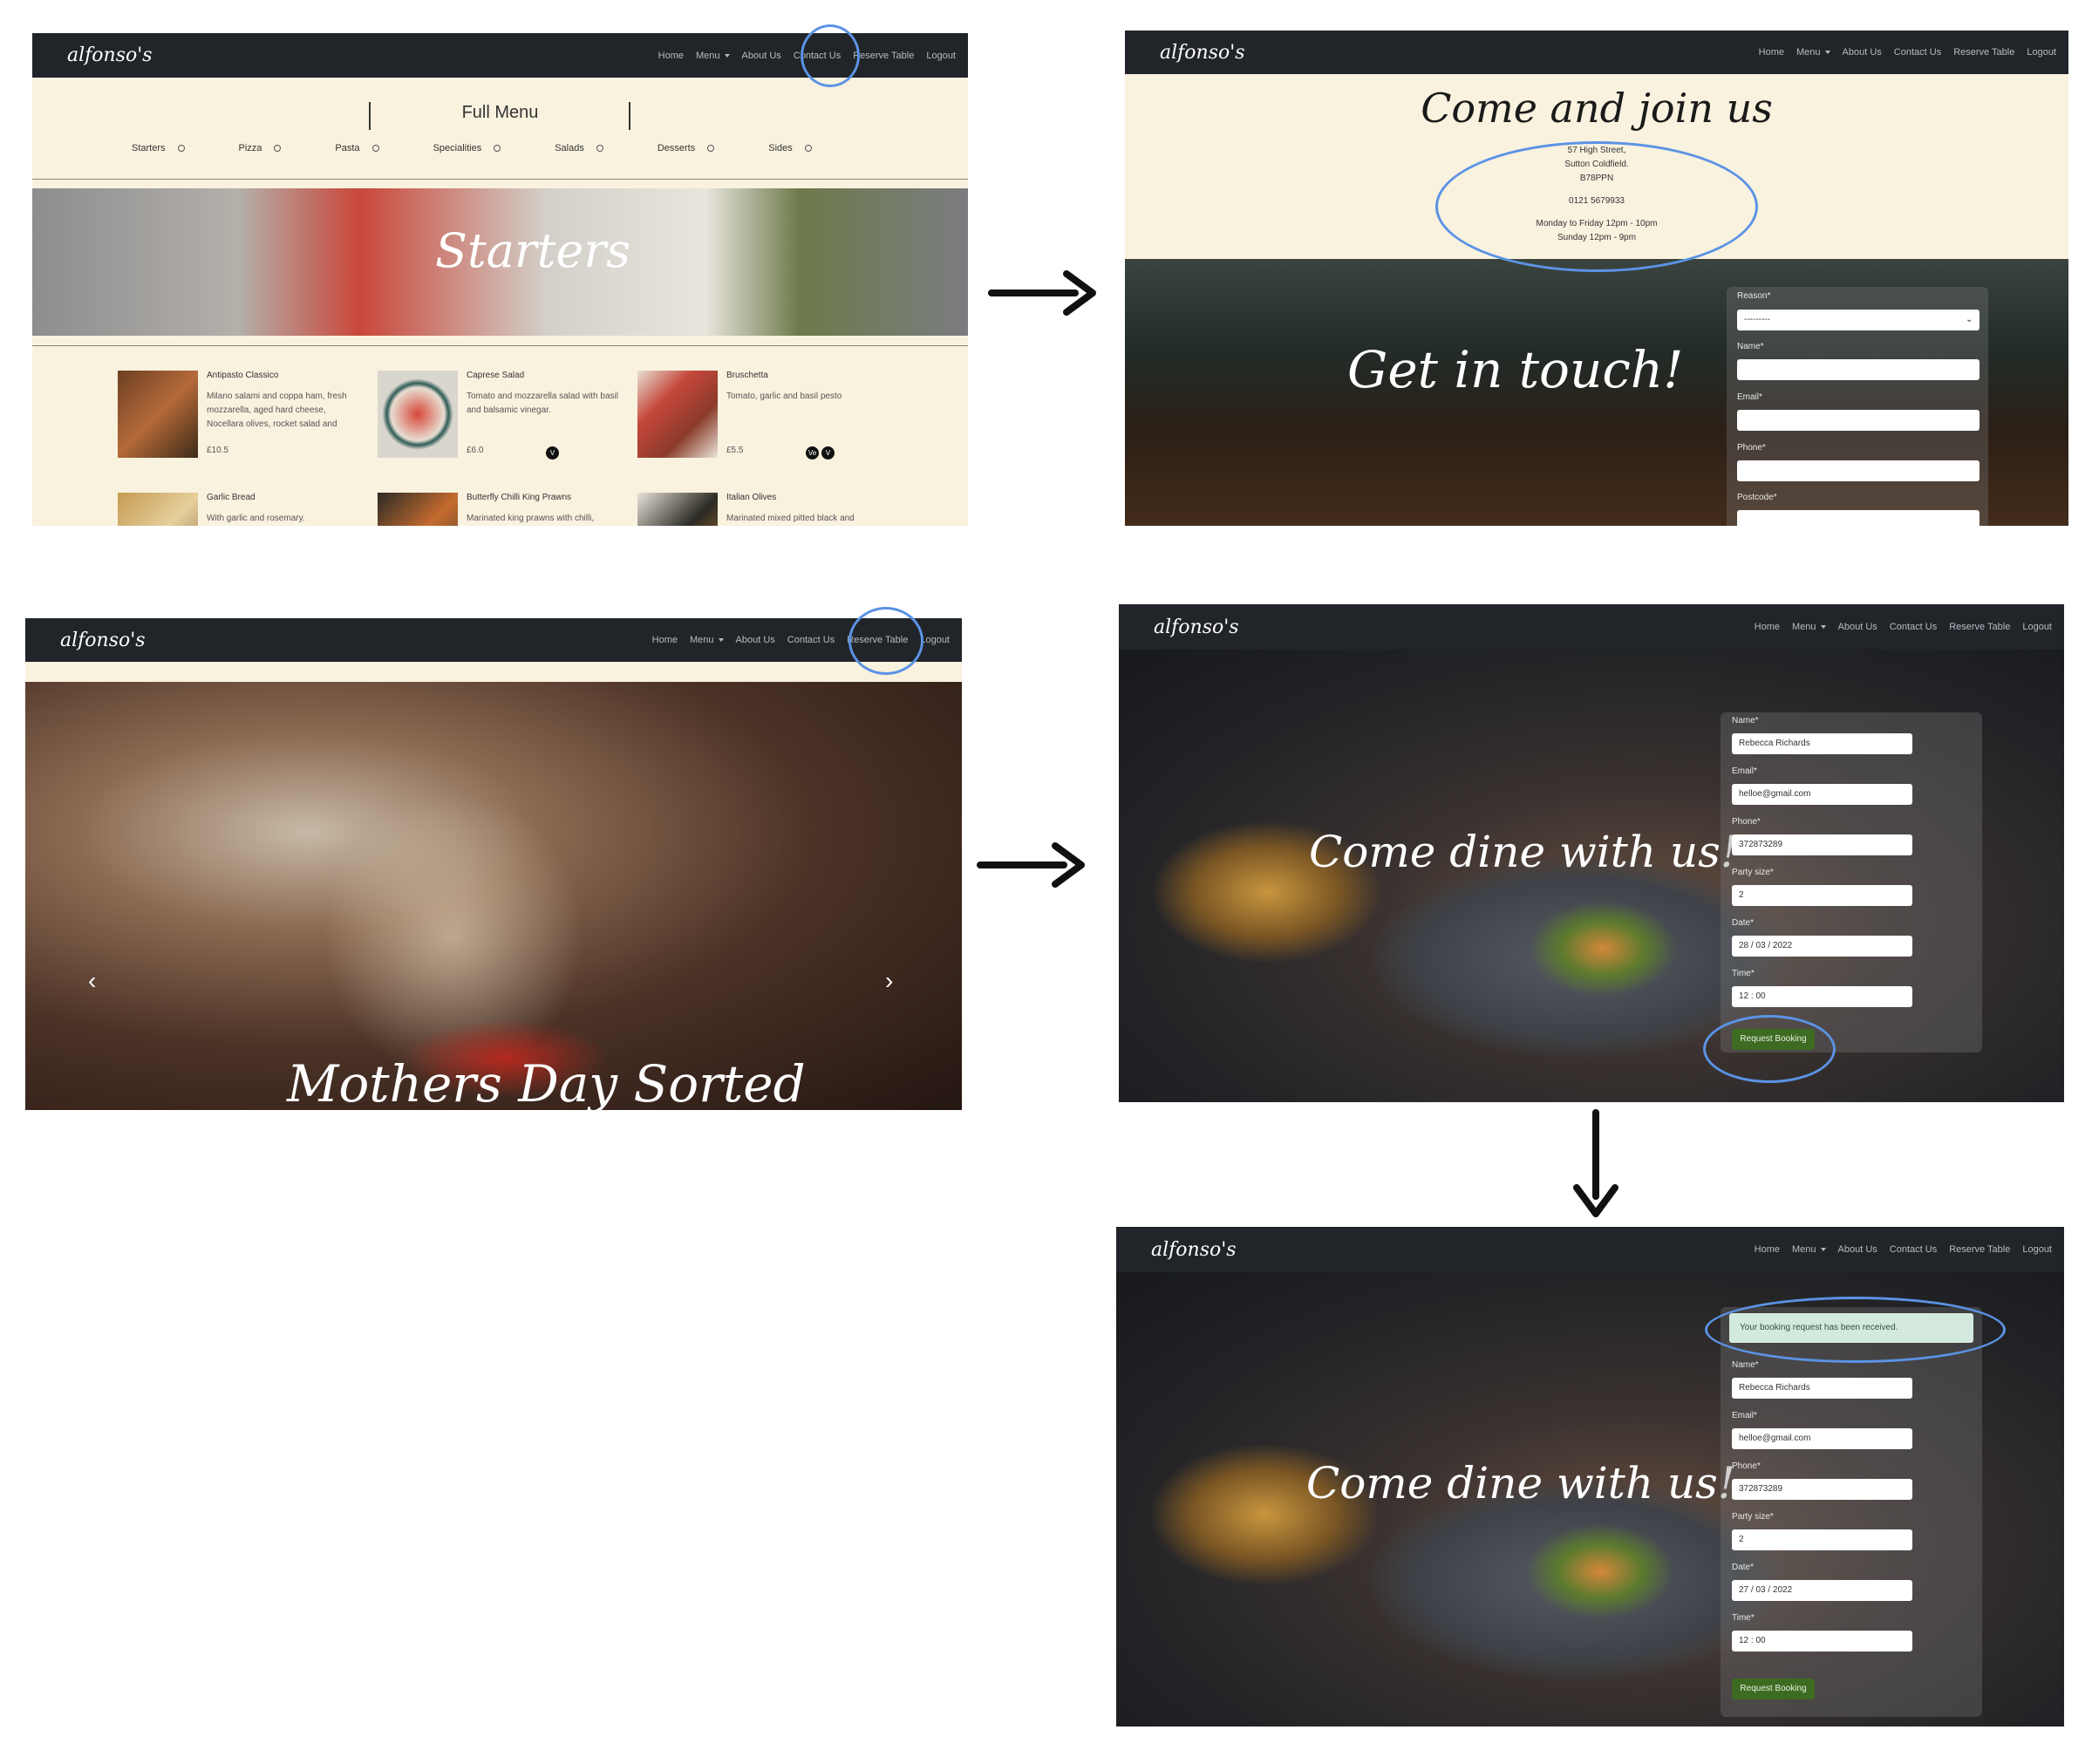  Describe the element at coordinates (1859, 420) in the screenshot. I see `email-field` at that location.